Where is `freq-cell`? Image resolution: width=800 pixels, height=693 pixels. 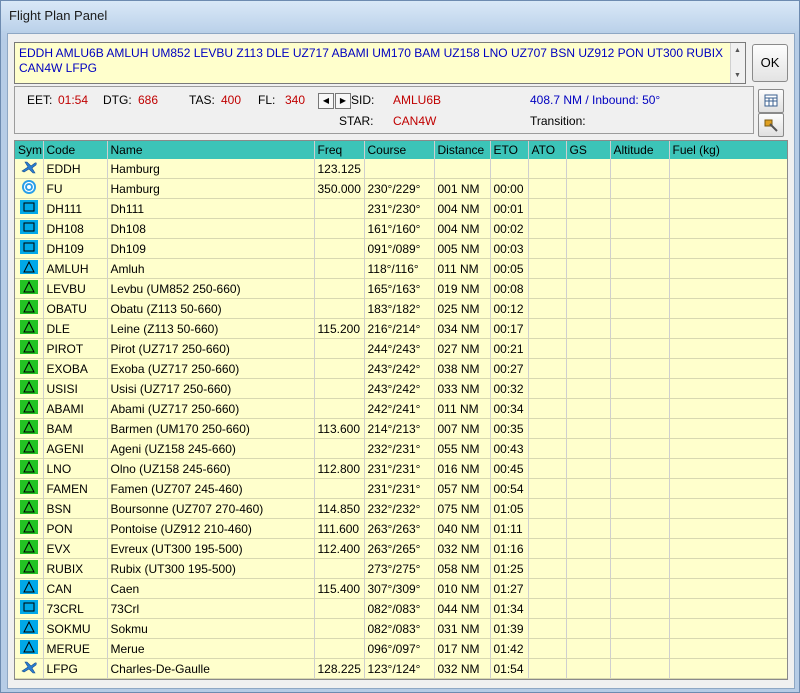
freq-cell is located at coordinates (339, 448).